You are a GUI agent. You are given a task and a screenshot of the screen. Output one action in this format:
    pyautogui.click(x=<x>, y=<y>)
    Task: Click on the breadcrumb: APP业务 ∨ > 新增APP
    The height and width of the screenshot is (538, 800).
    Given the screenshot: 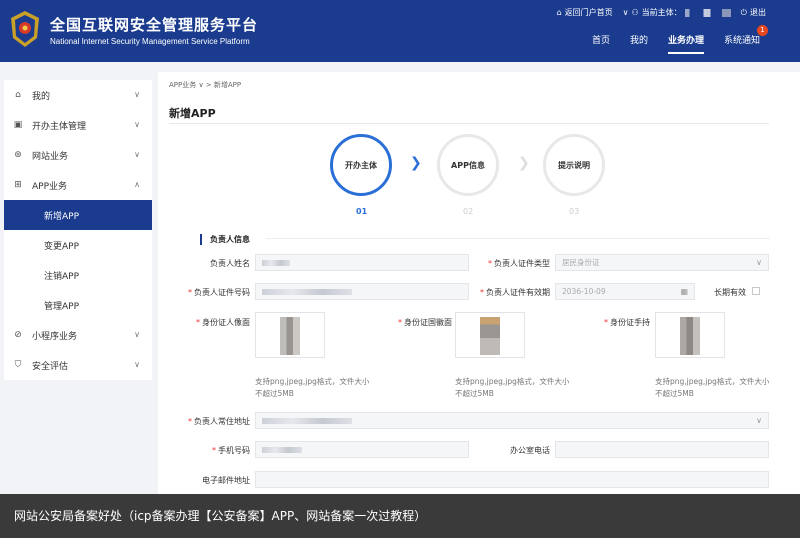 What is the action you would take?
    pyautogui.click(x=205, y=85)
    